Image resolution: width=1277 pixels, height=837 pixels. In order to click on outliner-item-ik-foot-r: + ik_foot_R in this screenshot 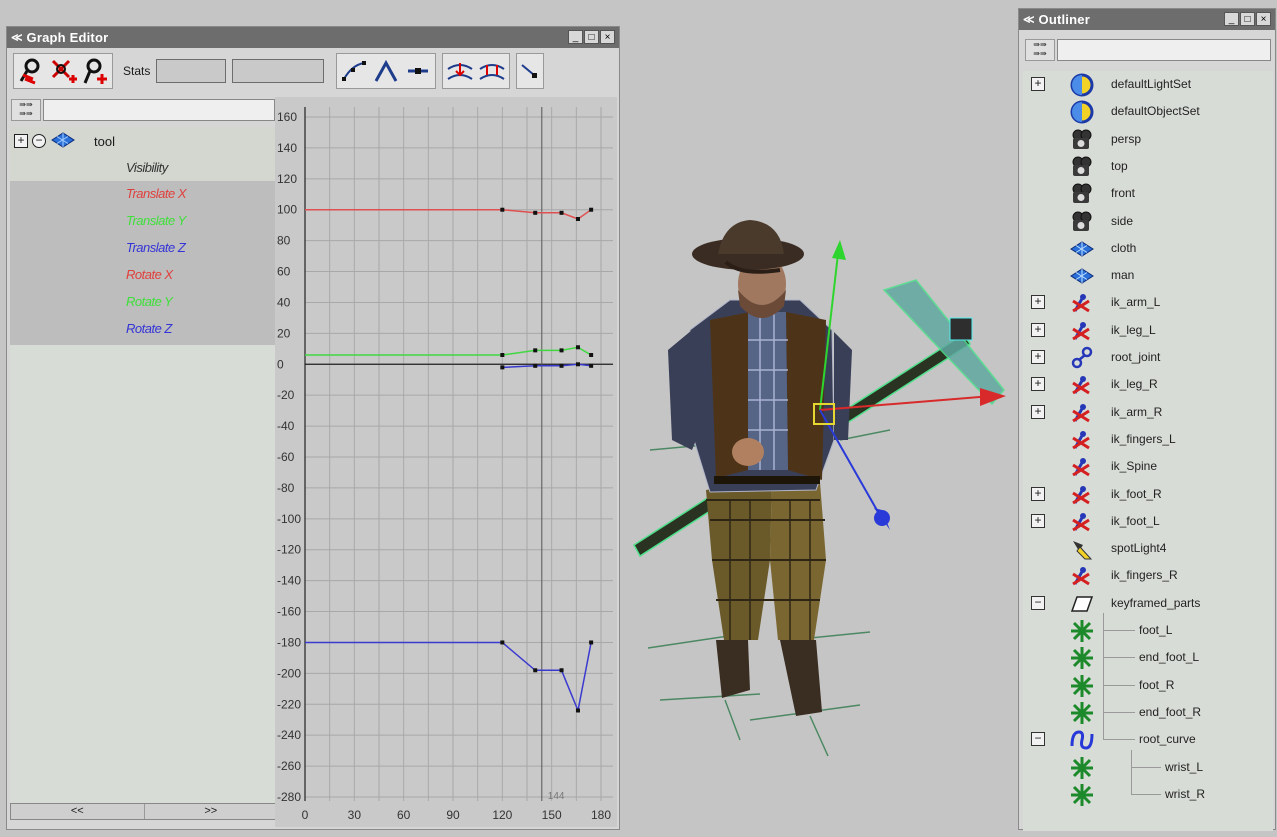, I will do `click(1148, 494)`.